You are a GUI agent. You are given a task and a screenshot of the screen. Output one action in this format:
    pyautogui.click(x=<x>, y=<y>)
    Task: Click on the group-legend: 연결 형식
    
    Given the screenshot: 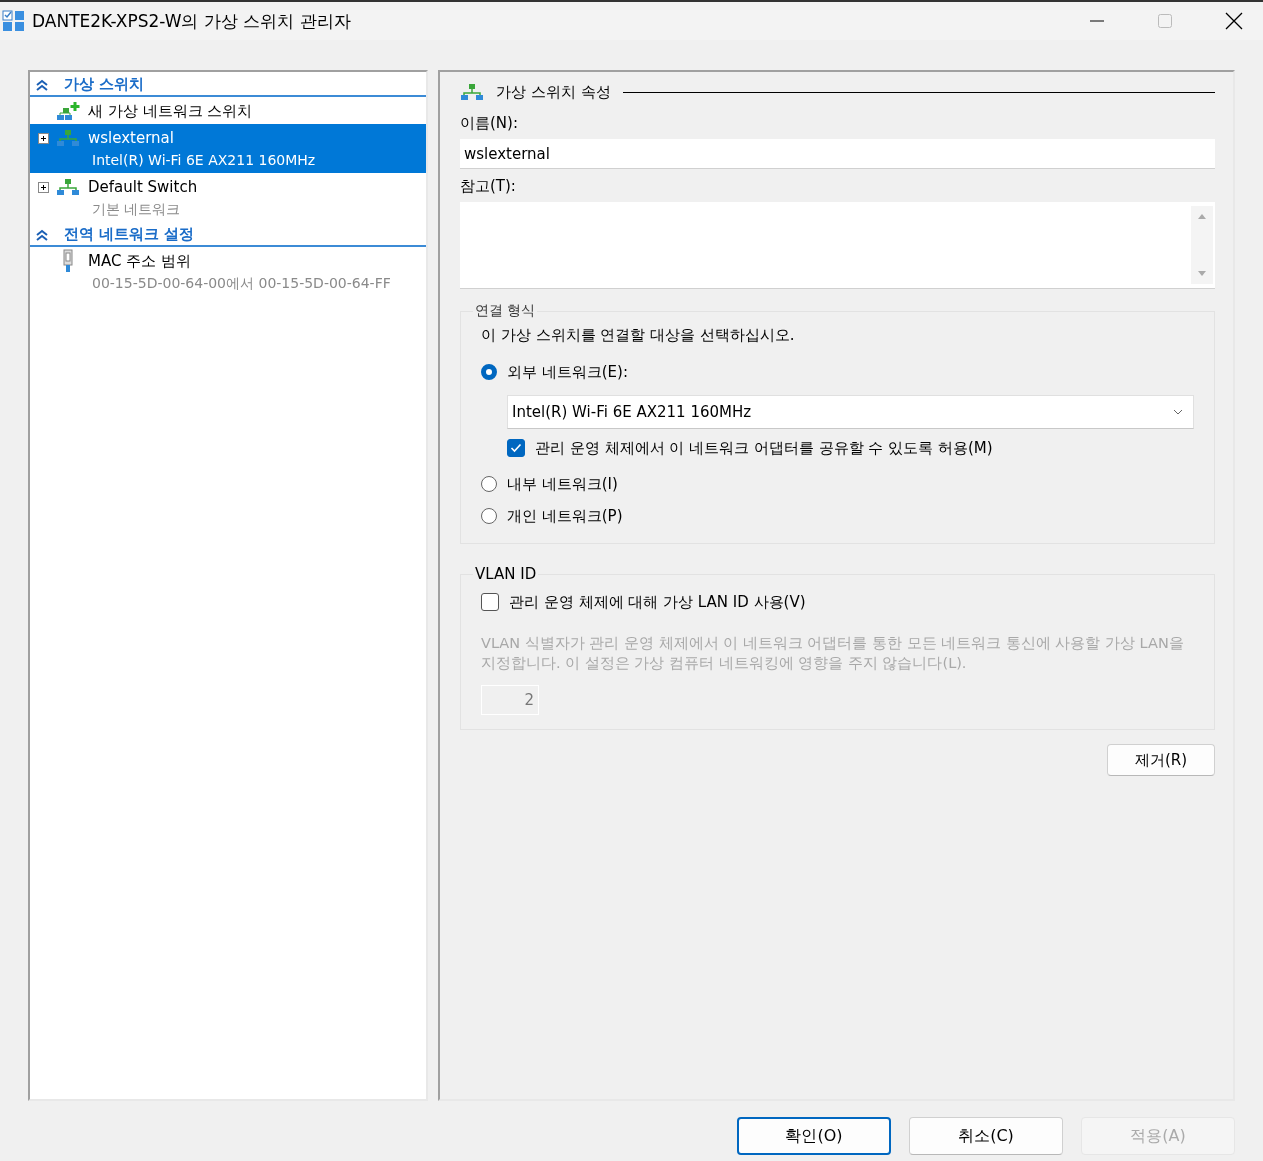 What is the action you would take?
    pyautogui.click(x=505, y=311)
    